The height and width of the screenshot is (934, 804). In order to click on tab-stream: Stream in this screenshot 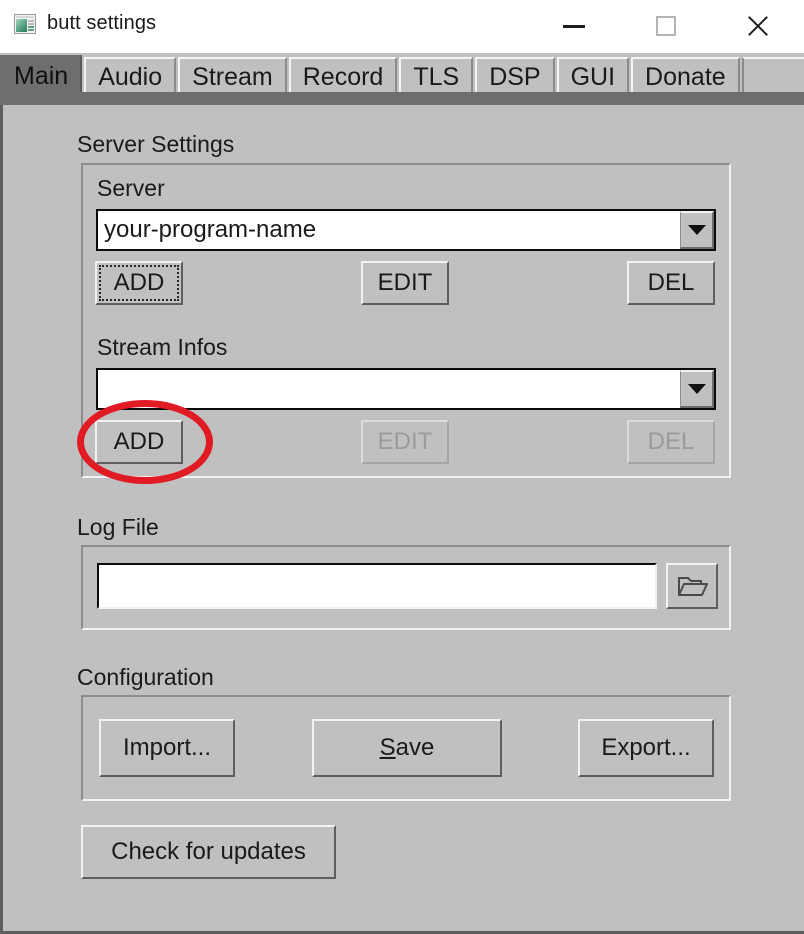, I will do `click(232, 76)`.